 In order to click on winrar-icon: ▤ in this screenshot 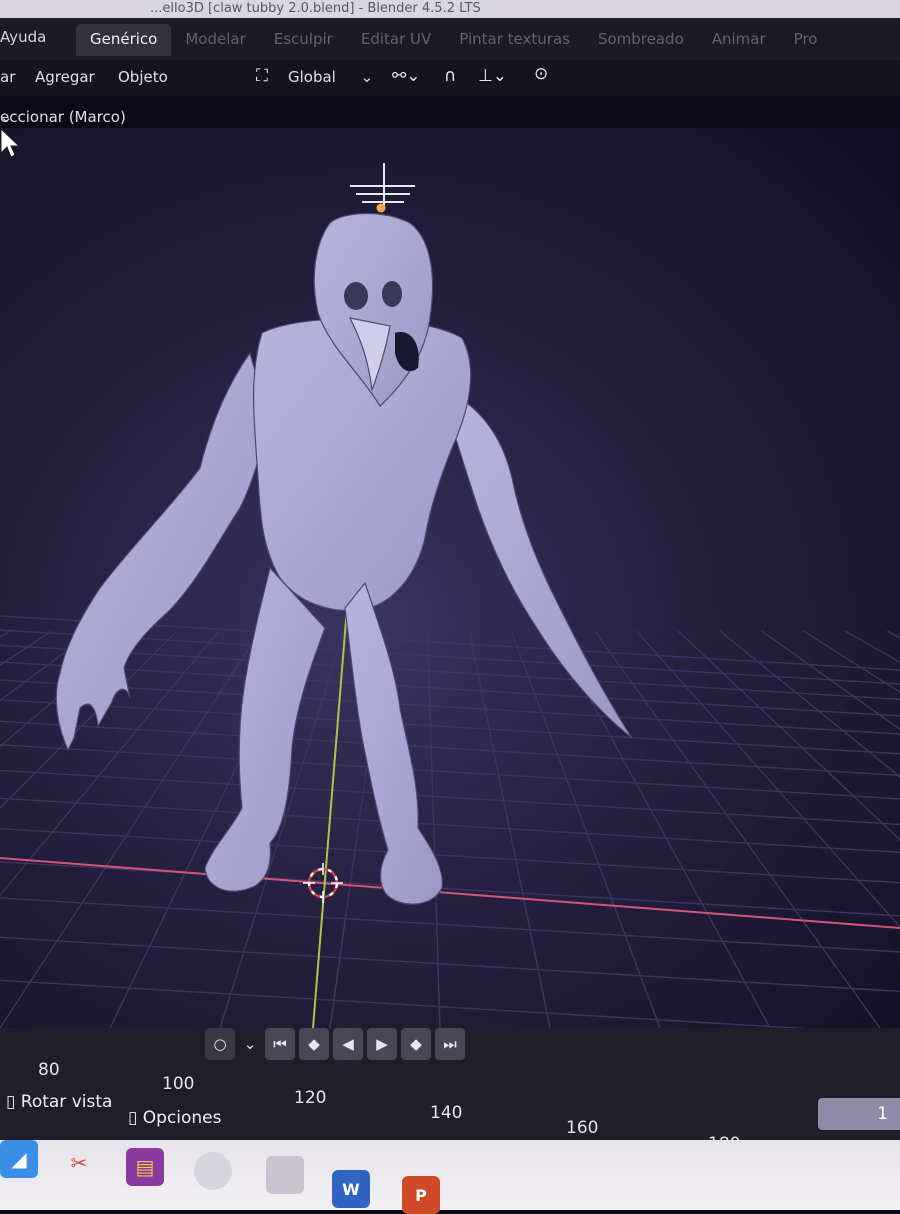, I will do `click(145, 1167)`.